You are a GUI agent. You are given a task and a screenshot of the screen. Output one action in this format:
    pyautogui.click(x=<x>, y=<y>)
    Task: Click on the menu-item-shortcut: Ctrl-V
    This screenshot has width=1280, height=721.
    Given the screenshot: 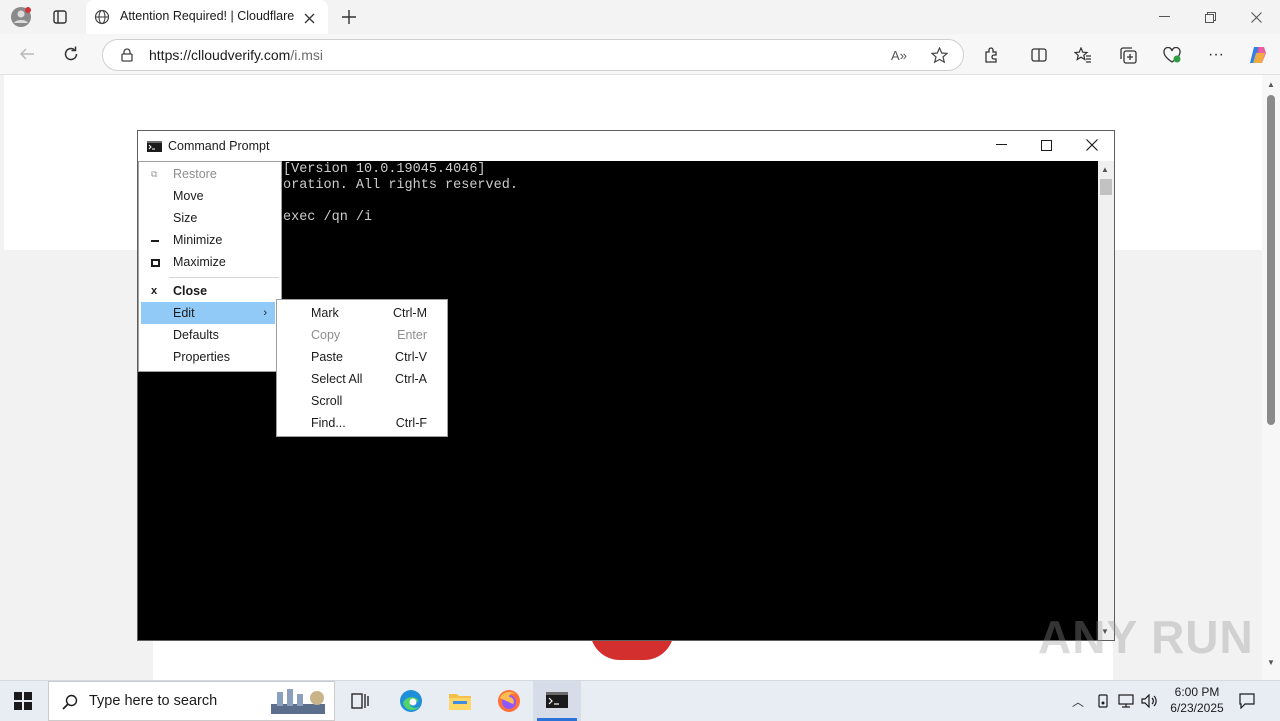 What is the action you would take?
    pyautogui.click(x=411, y=357)
    